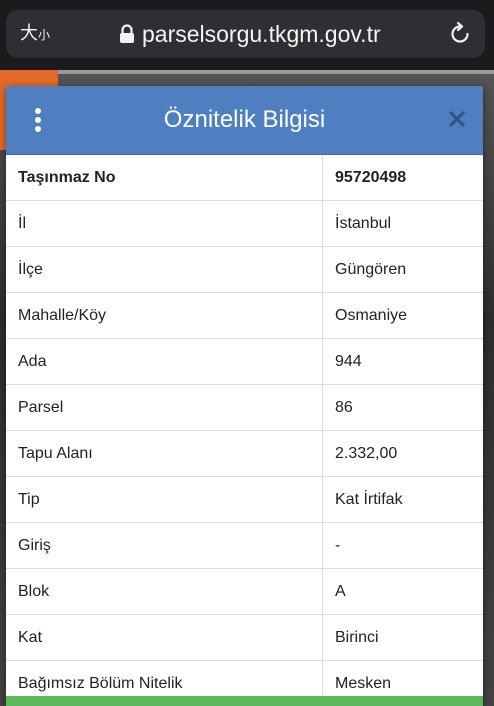 This screenshot has width=494, height=706. I want to click on attribute-key: Blok, so click(164, 591).